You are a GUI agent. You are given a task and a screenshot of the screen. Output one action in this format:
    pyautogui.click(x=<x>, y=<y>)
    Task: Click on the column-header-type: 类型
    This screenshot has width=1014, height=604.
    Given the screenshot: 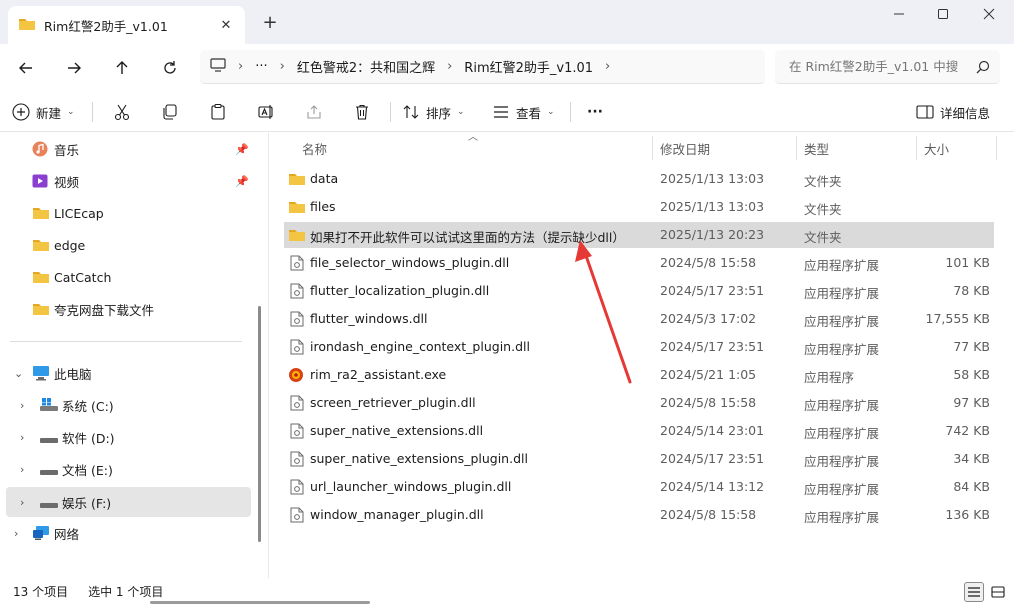 What is the action you would take?
    pyautogui.click(x=816, y=148)
    